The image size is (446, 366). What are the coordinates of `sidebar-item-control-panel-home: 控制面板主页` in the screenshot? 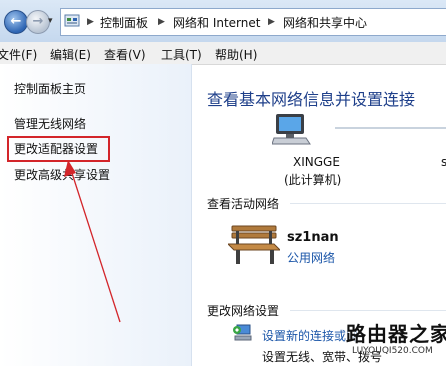 It's located at (50, 88).